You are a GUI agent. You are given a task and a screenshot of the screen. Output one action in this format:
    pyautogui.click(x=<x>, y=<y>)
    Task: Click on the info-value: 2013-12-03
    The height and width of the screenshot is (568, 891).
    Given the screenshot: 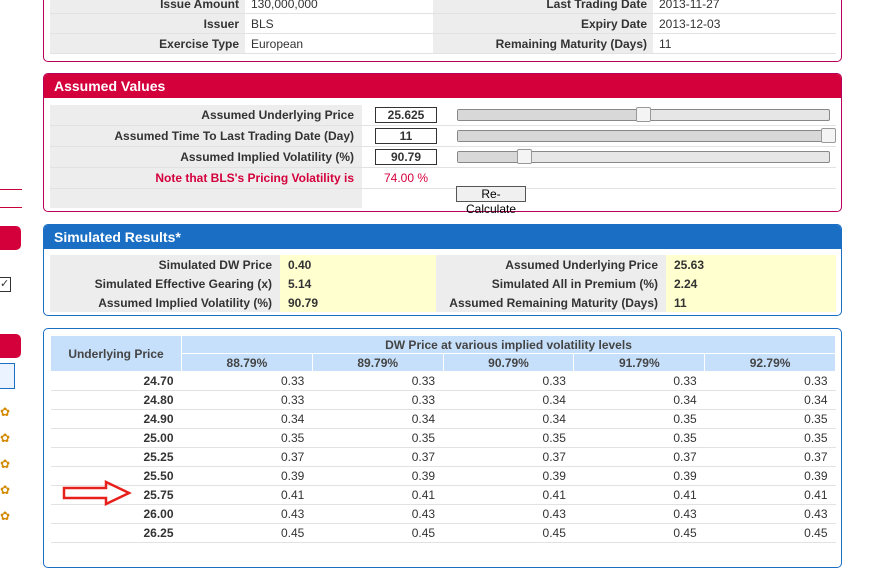 What is the action you would take?
    pyautogui.click(x=744, y=23)
    